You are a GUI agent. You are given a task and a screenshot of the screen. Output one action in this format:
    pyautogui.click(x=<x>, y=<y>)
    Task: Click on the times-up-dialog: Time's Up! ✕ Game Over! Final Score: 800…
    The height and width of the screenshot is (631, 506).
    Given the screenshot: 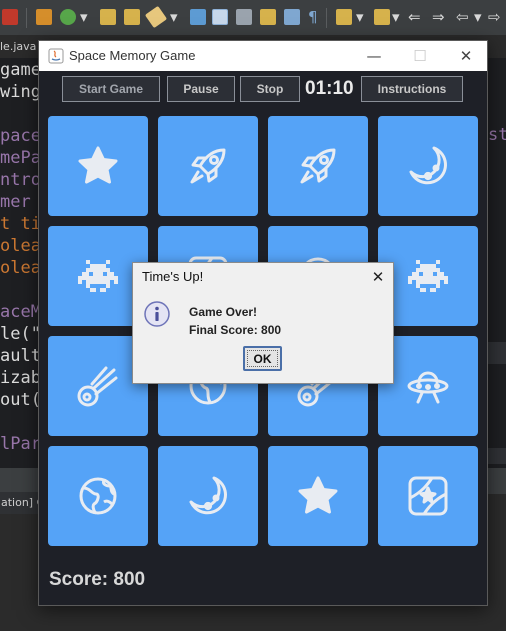 What is the action you would take?
    pyautogui.click(x=263, y=323)
    